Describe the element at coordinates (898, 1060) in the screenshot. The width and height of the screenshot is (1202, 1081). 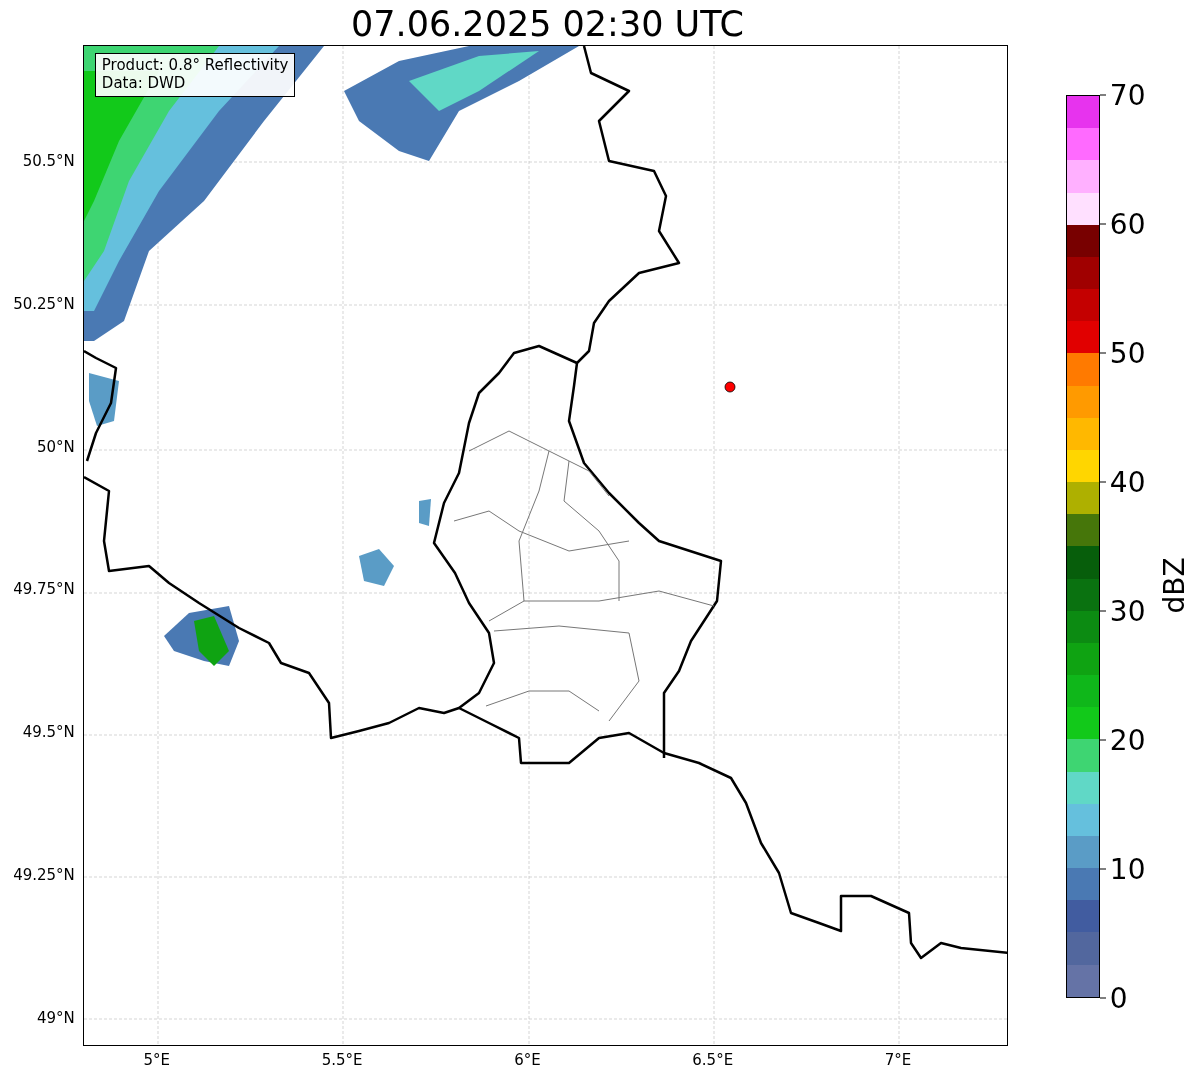
I see `longitude-label: 7°E` at that location.